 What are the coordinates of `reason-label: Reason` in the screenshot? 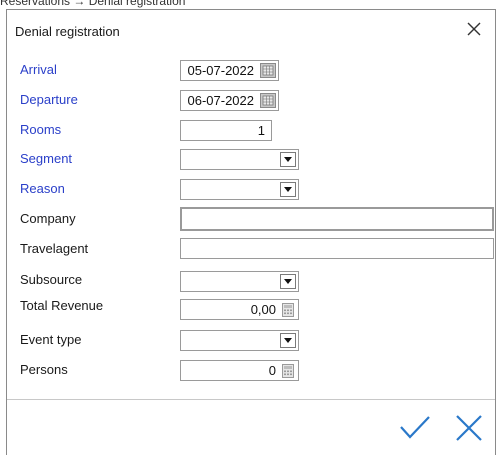 It's located at (42, 188).